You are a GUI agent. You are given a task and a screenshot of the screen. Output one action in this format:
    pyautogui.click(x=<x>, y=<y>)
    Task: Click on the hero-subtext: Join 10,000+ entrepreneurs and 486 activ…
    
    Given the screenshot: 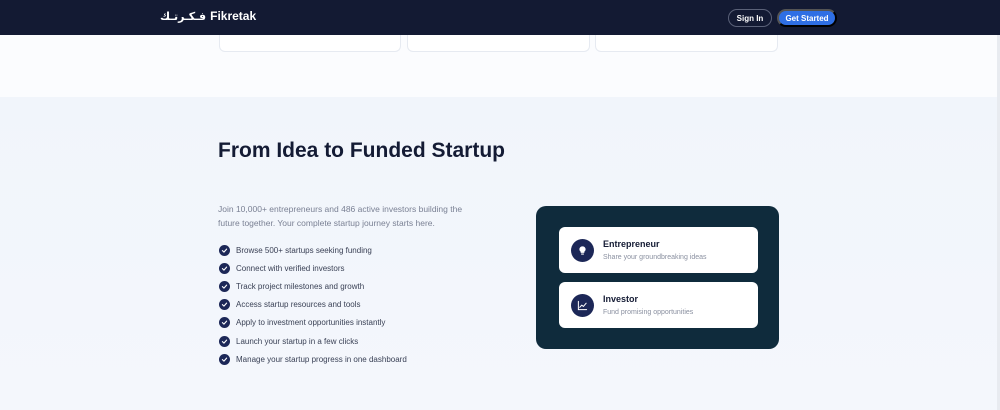 What is the action you would take?
    pyautogui.click(x=340, y=216)
    